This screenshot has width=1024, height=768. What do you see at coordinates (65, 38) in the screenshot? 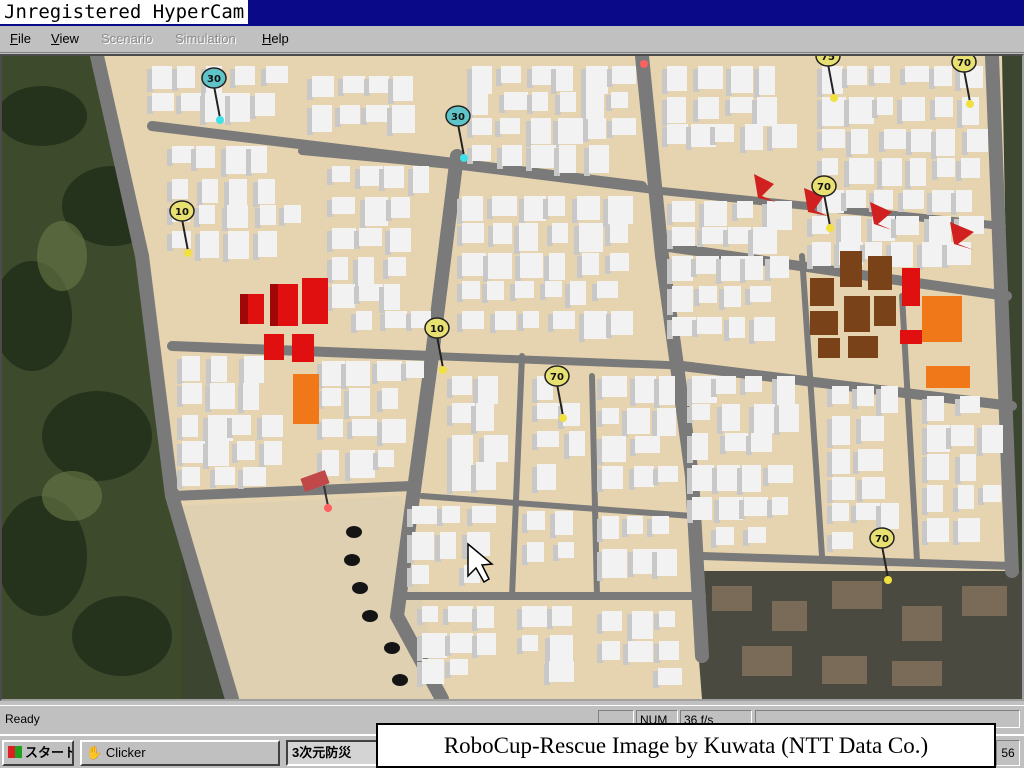
I see `menu-view: View` at bounding box center [65, 38].